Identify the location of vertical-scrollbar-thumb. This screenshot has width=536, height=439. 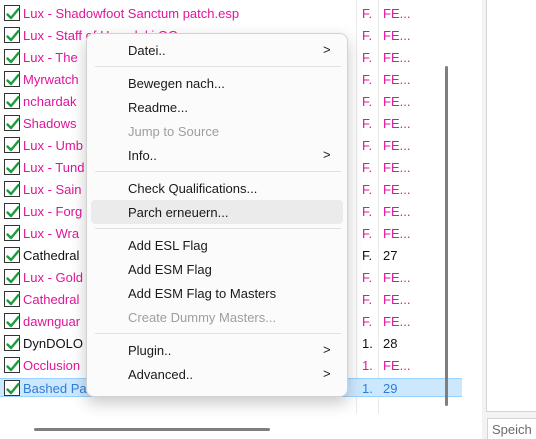
(446, 236).